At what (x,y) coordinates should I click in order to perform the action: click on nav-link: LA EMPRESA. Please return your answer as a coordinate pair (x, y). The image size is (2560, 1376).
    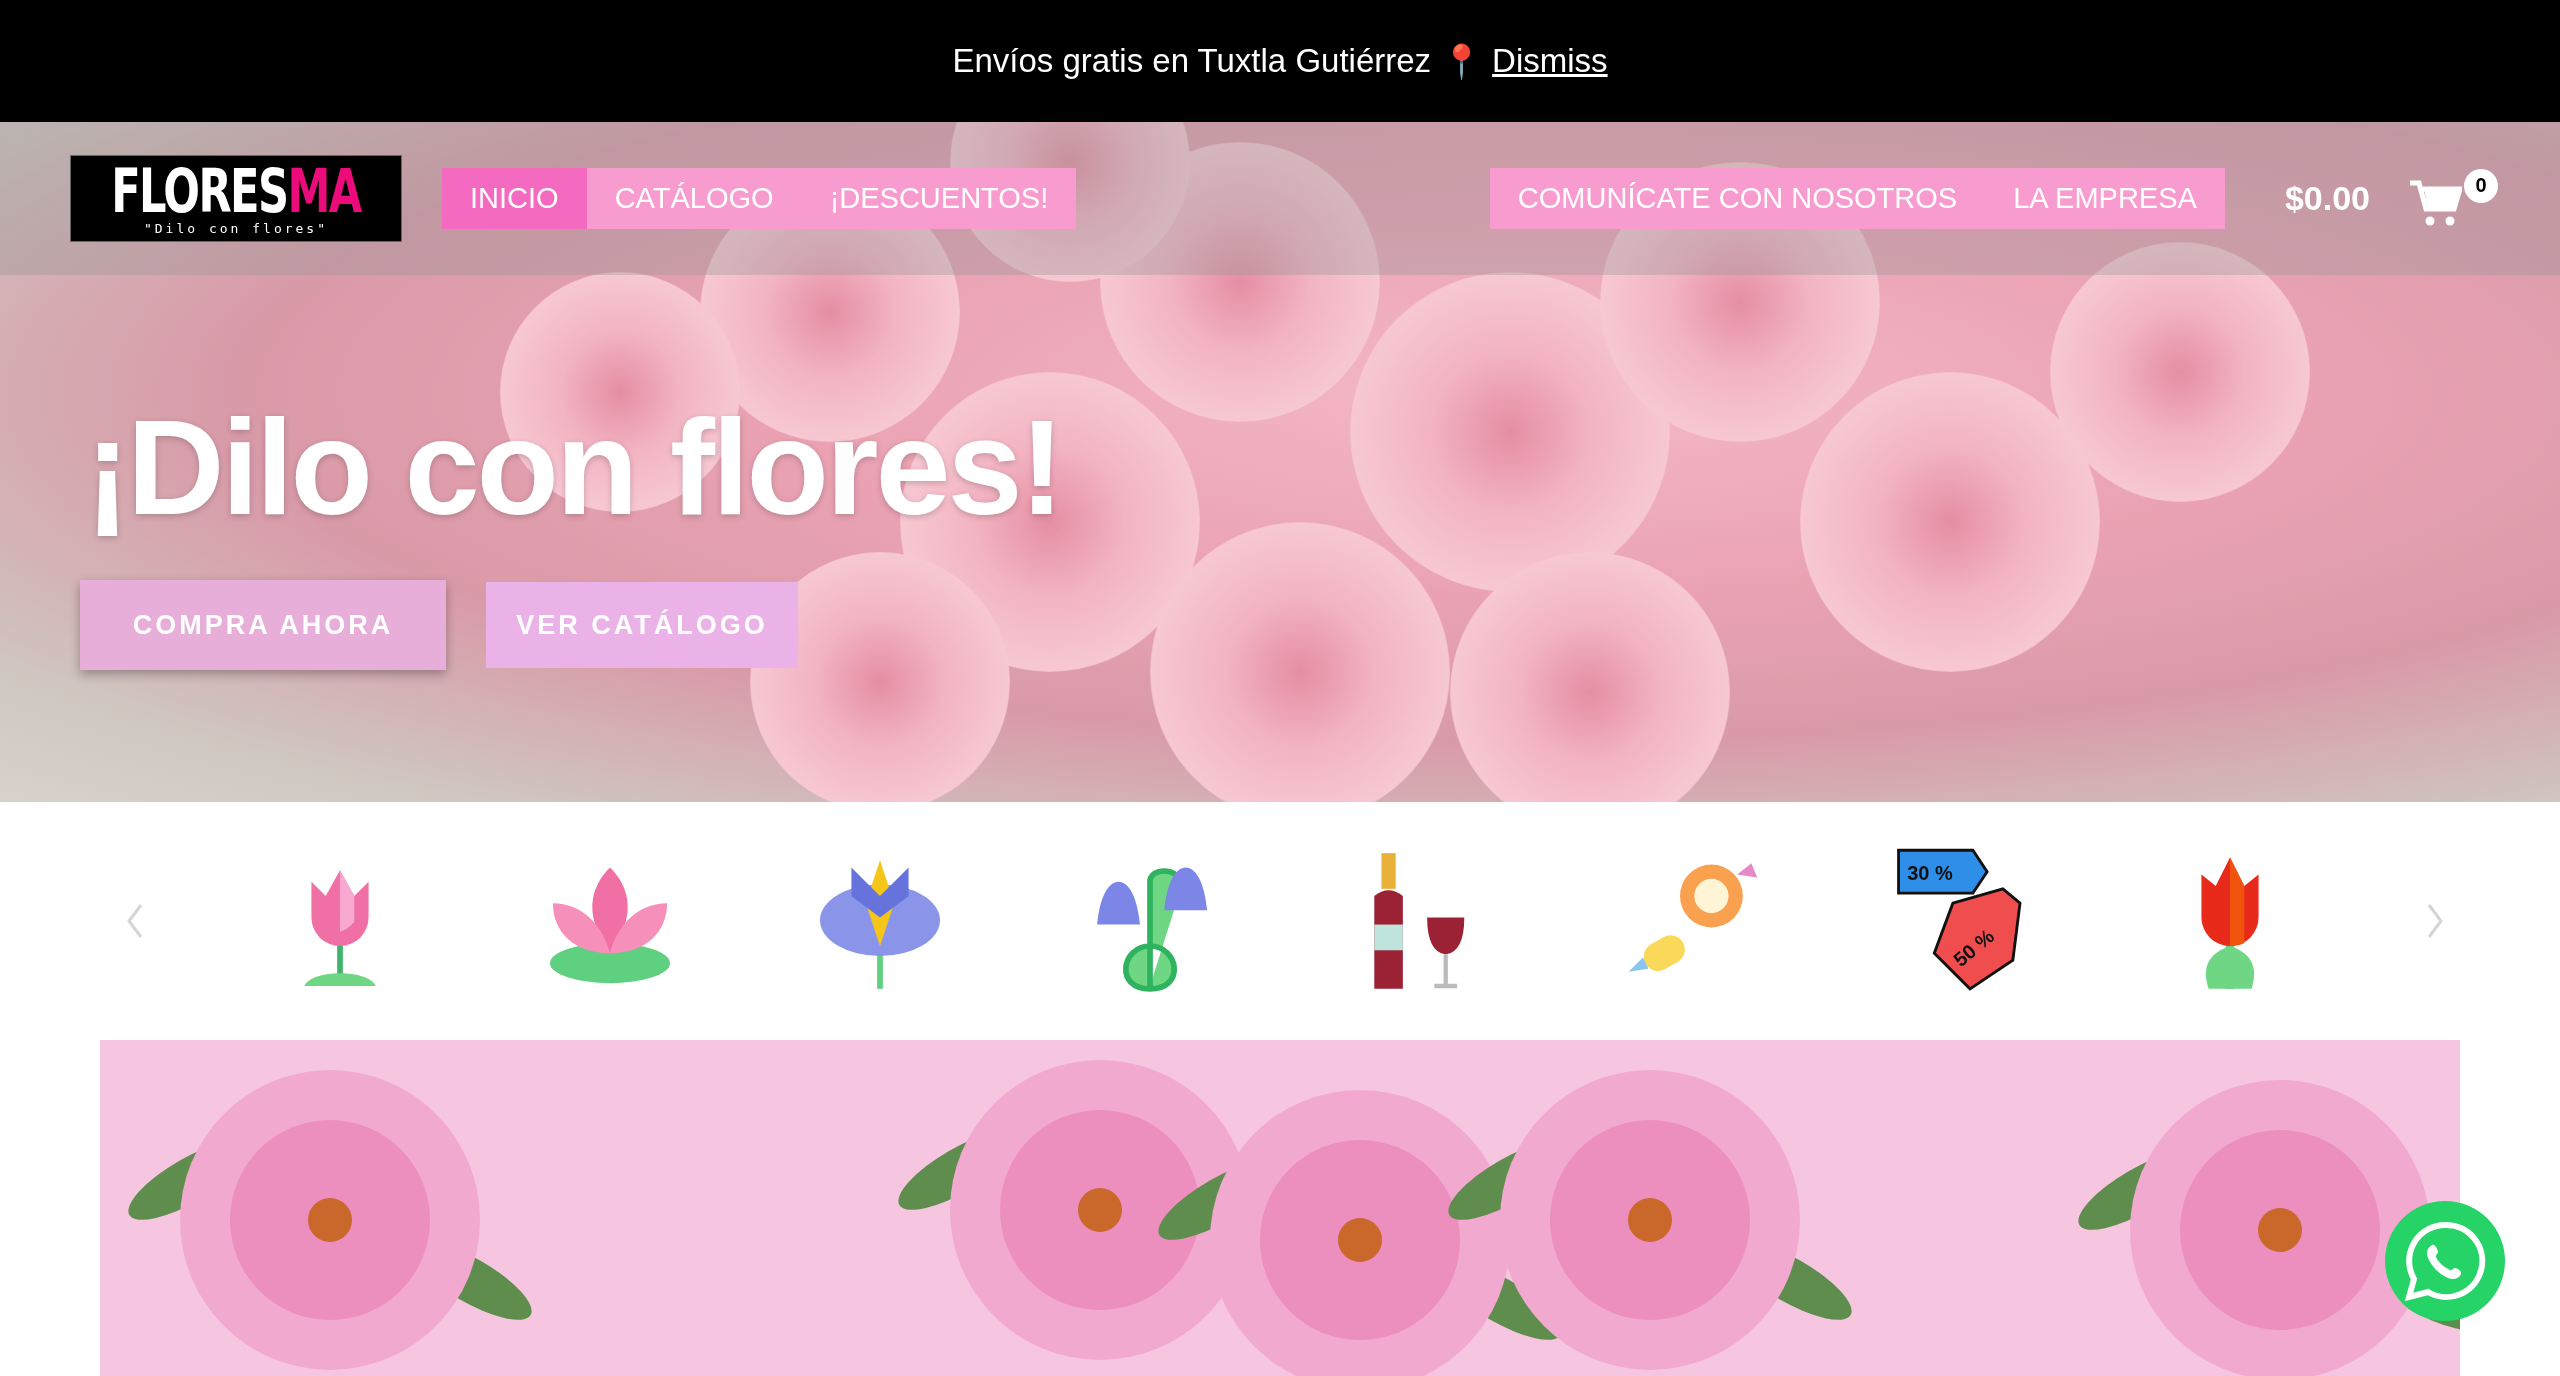
    Looking at the image, I should click on (2105, 198).